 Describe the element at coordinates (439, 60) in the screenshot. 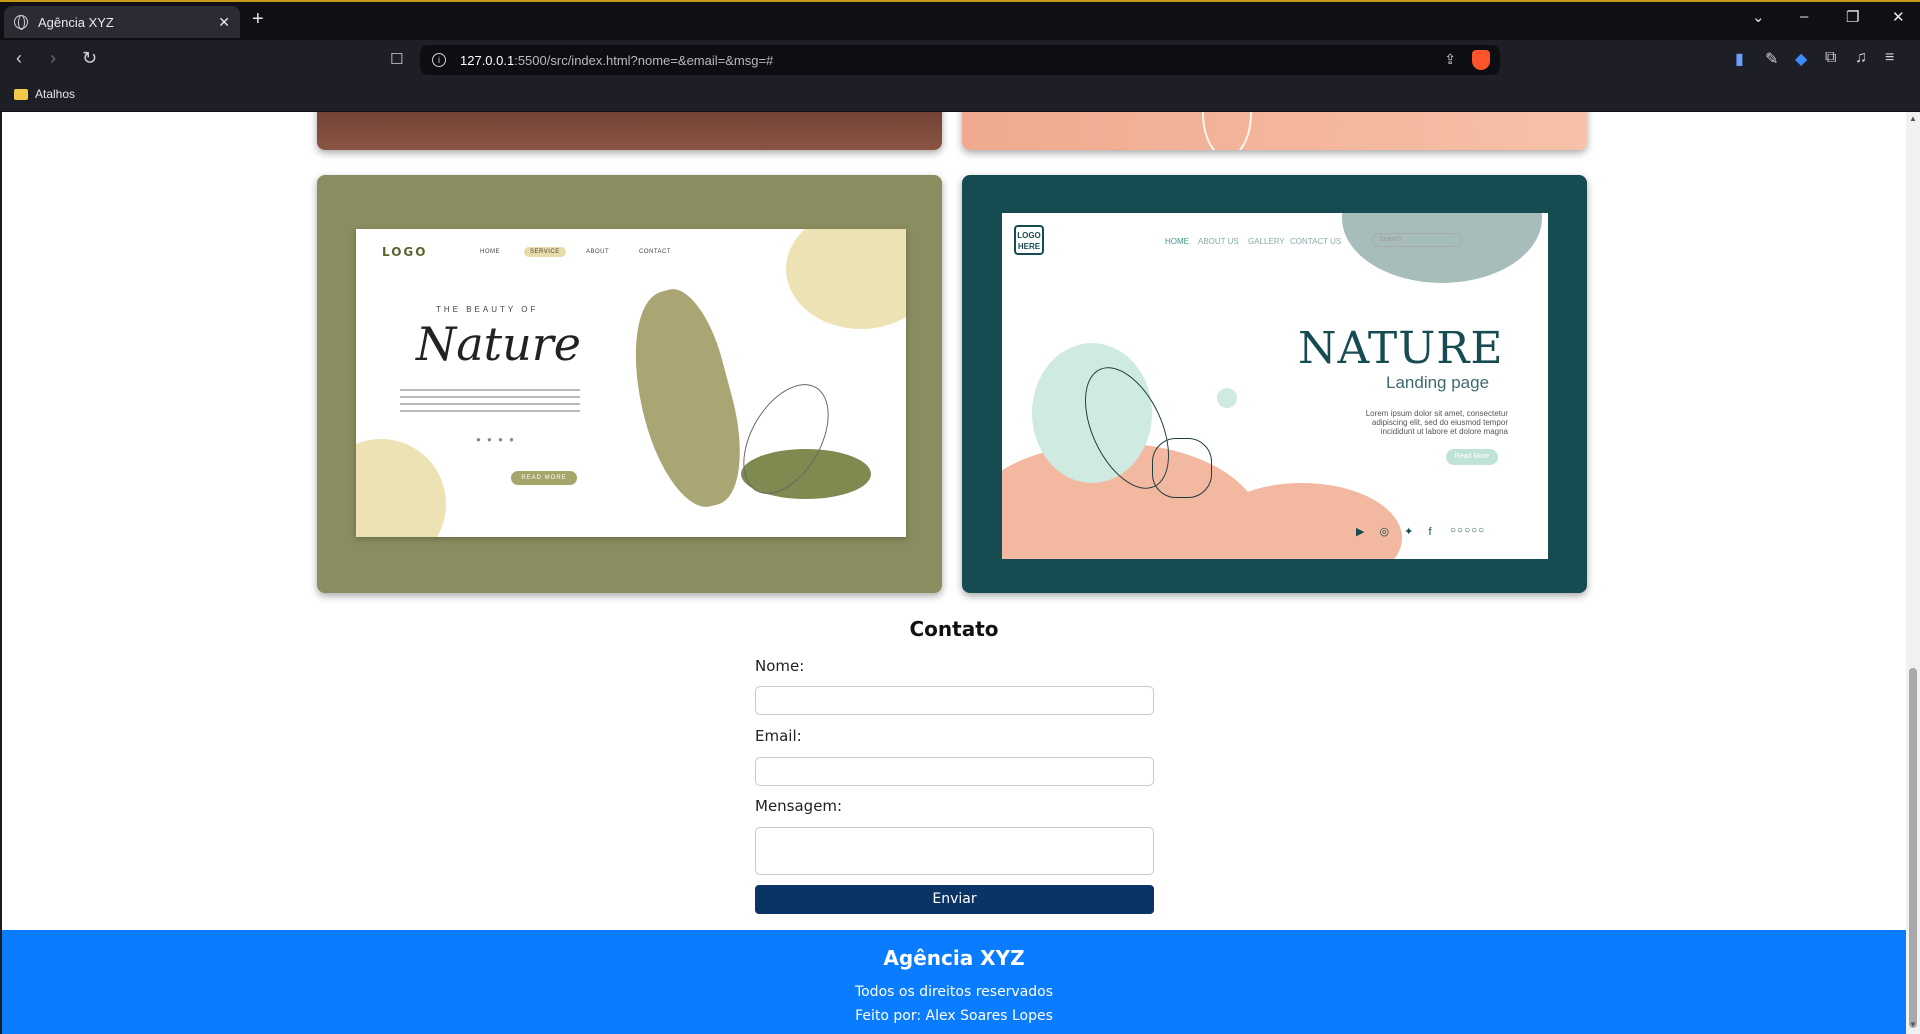

I see `site-info-icon: i` at that location.